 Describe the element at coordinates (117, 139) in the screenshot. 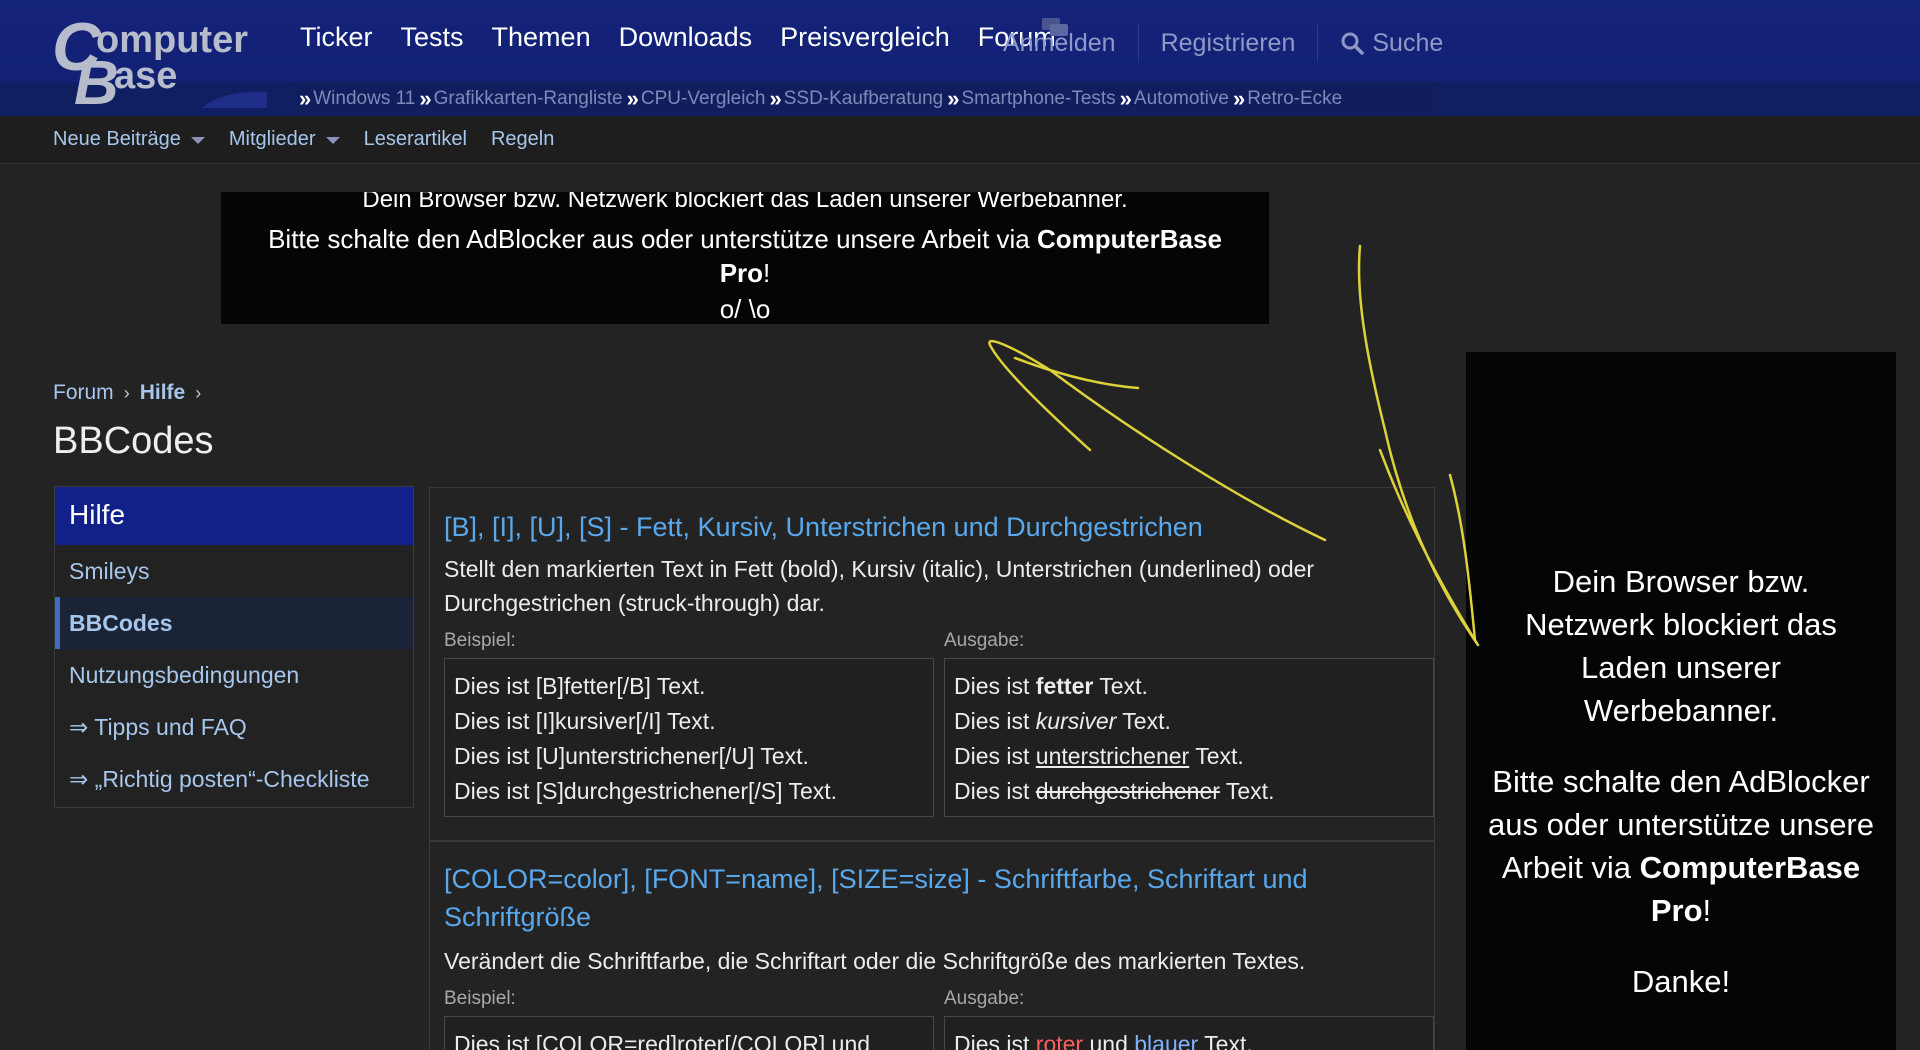

I see `new-posts-label: Neue Beiträge` at that location.